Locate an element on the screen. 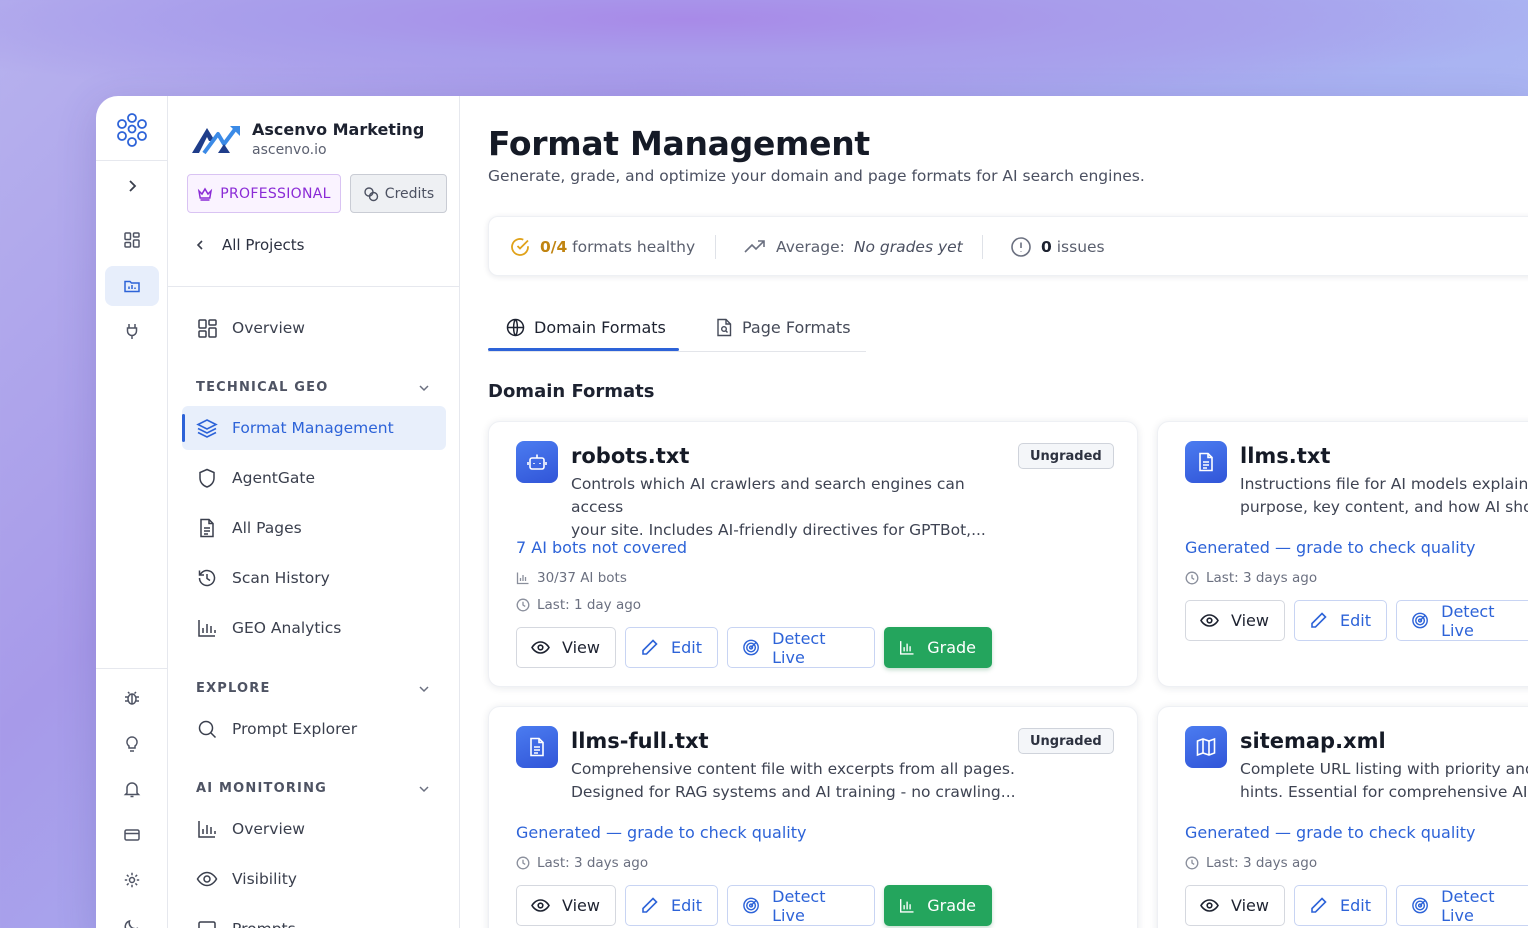  sidebar-item-label: Overview is located at coordinates (268, 829).